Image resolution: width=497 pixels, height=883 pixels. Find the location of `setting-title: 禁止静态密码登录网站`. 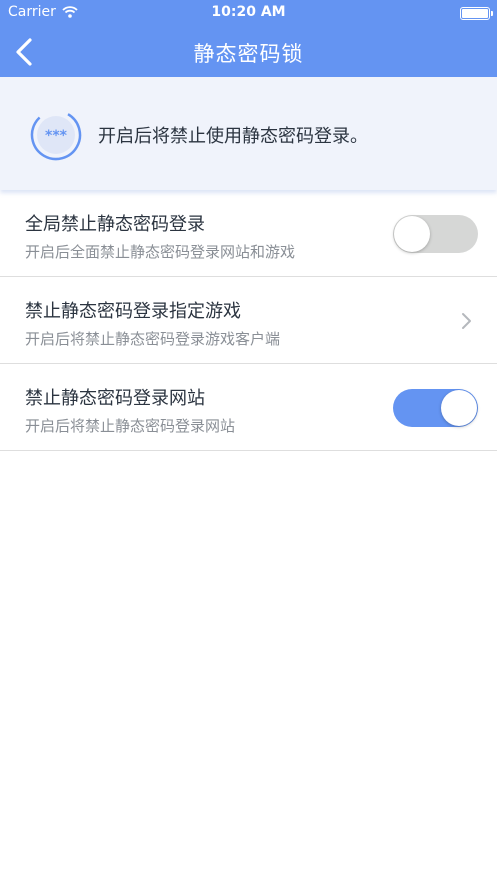

setting-title: 禁止静态密码登录网站 is located at coordinates (115, 398).